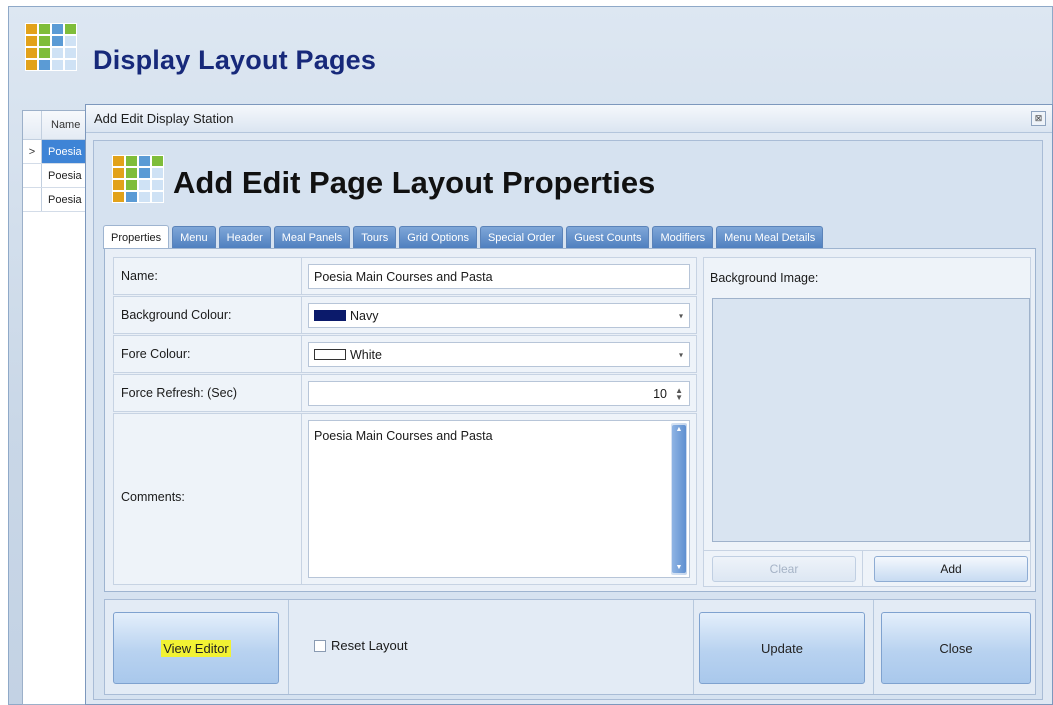 This screenshot has width=1053, height=705. Describe the element at coordinates (414, 182) in the screenshot. I see `dialog-heading: Add Edit Page Layout Properties` at that location.